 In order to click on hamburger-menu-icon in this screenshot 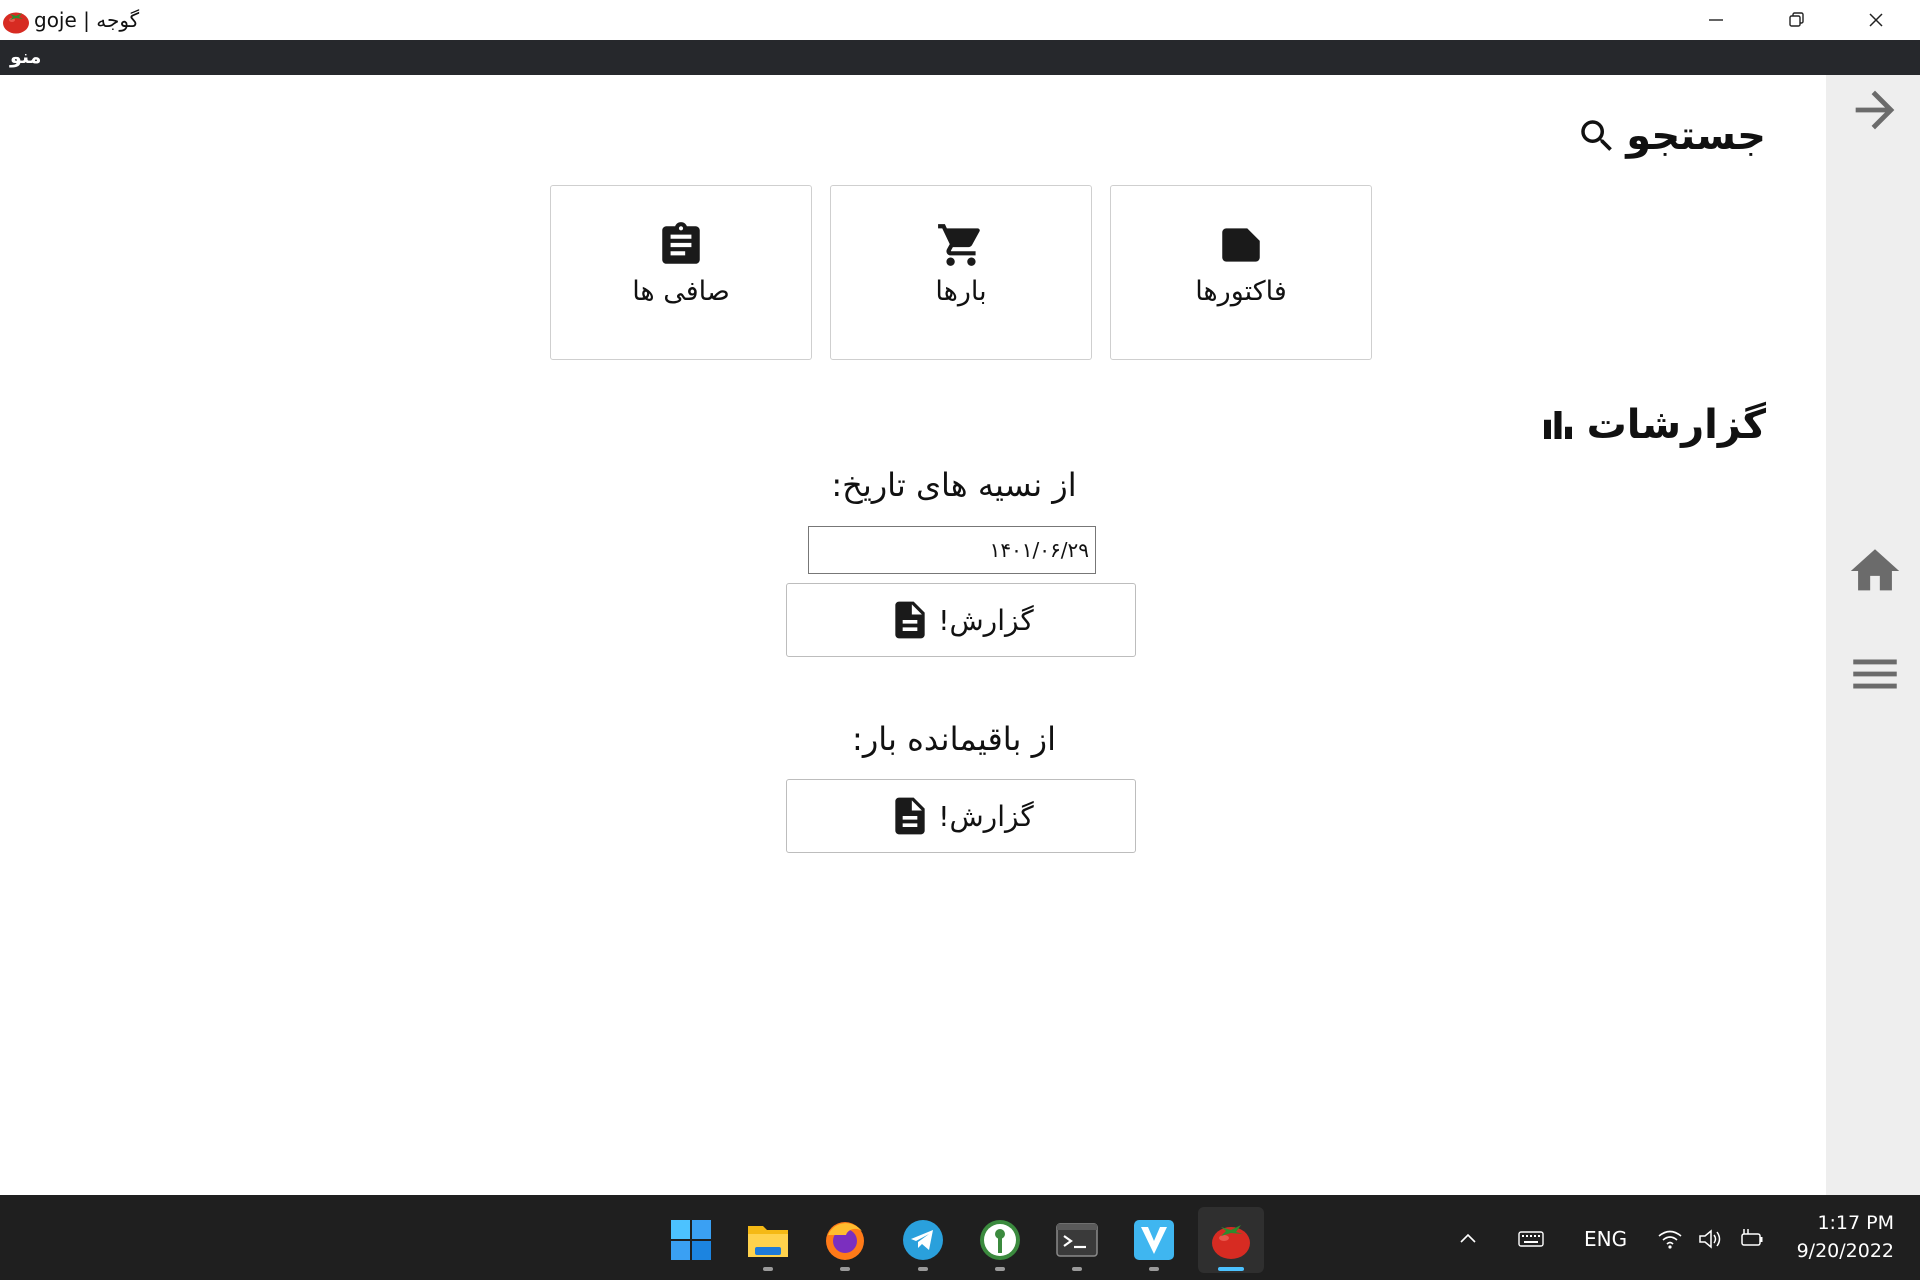, I will do `click(1875, 674)`.